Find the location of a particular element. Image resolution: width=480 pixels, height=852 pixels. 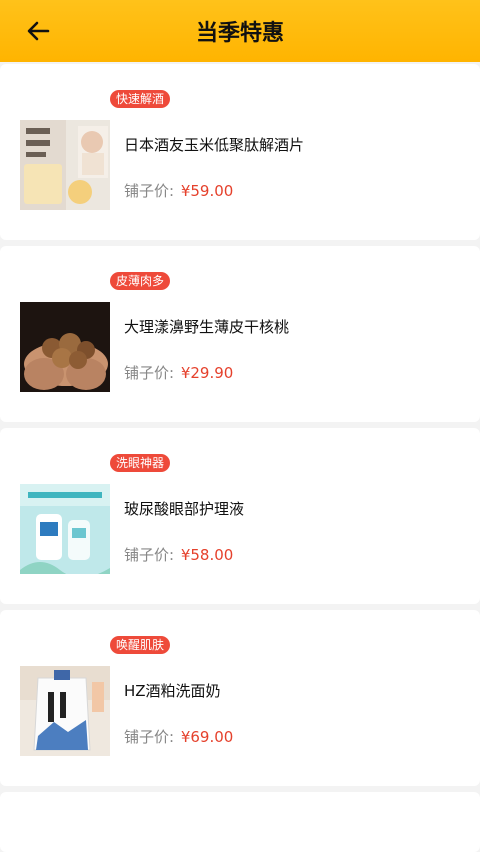

arrow-left-icon is located at coordinates (38, 31).